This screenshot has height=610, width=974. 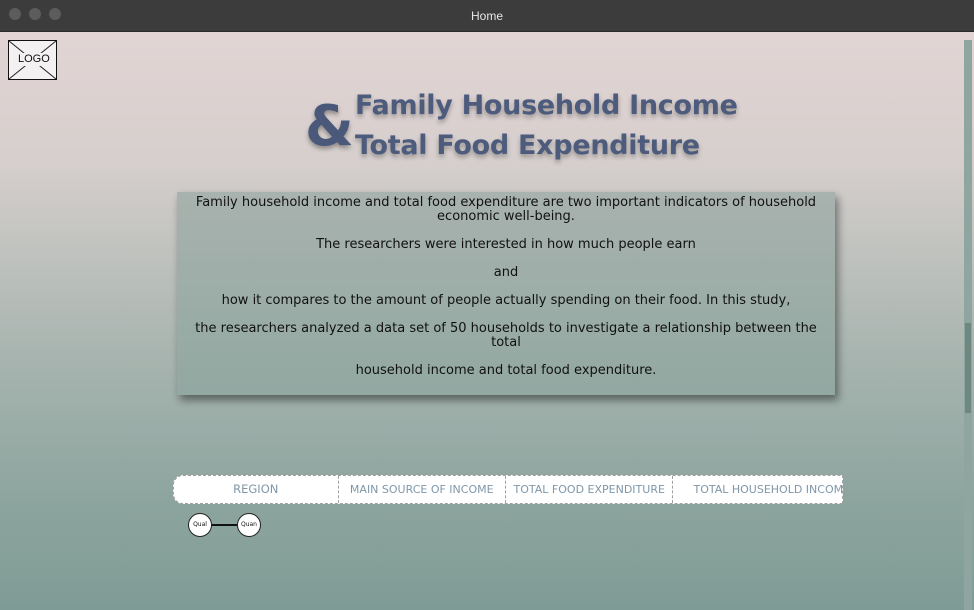 I want to click on quan-node: Quan, so click(x=249, y=525).